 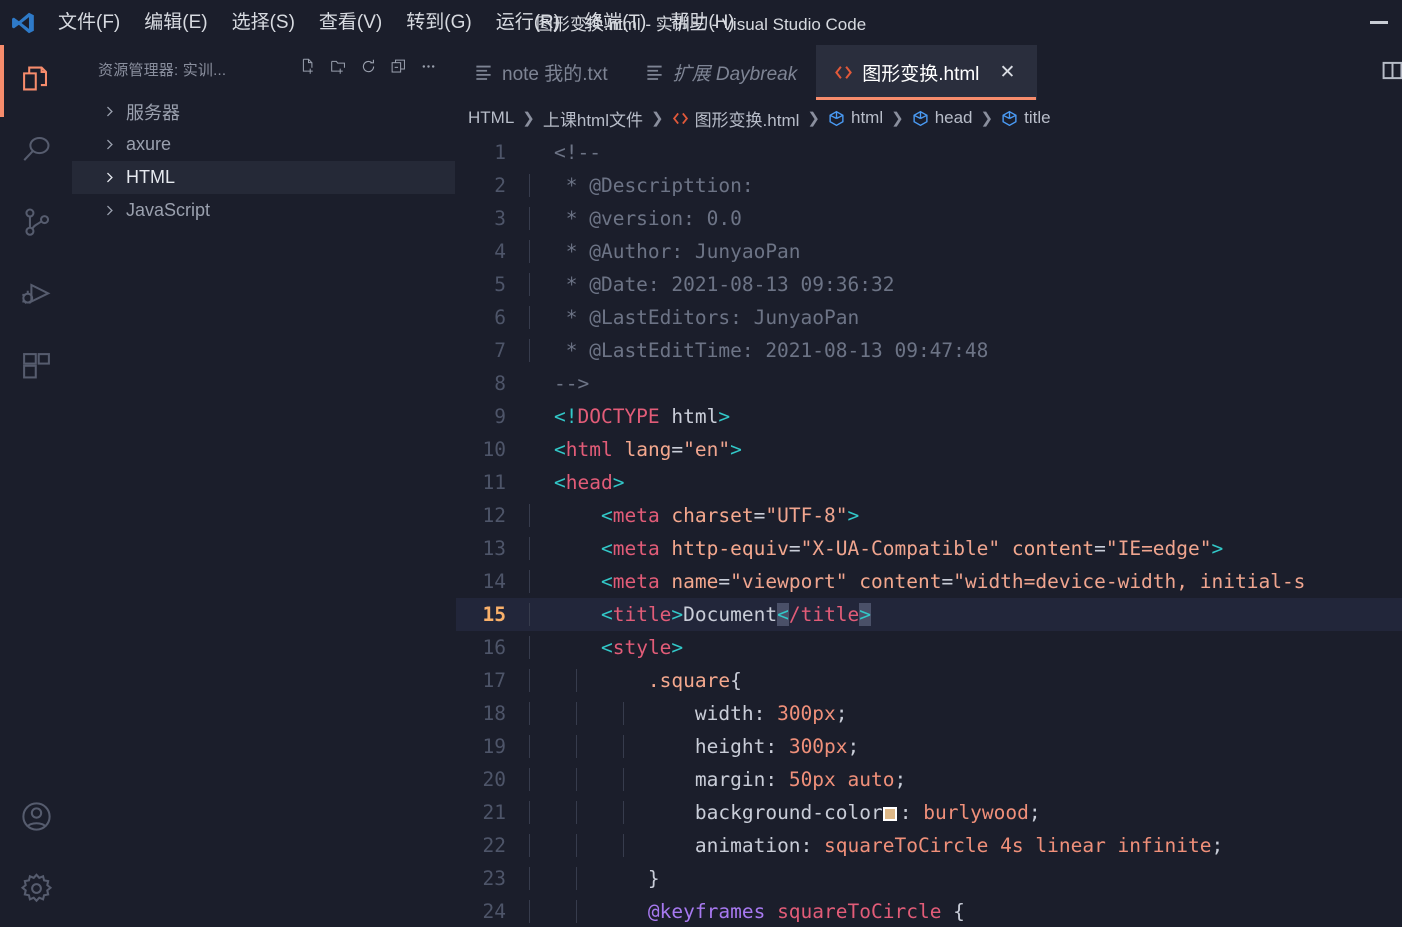 What do you see at coordinates (175, 22) in the screenshot?
I see `menu-edit: 编辑(E)` at bounding box center [175, 22].